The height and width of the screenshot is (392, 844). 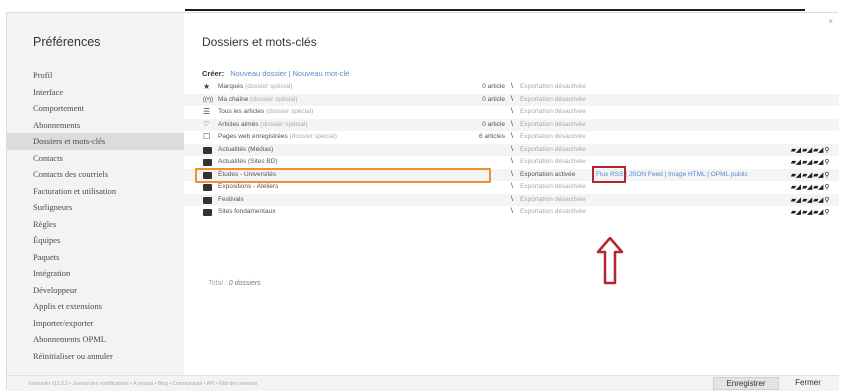 I want to click on sidebar-item-interface: Interface, so click(x=95, y=92).